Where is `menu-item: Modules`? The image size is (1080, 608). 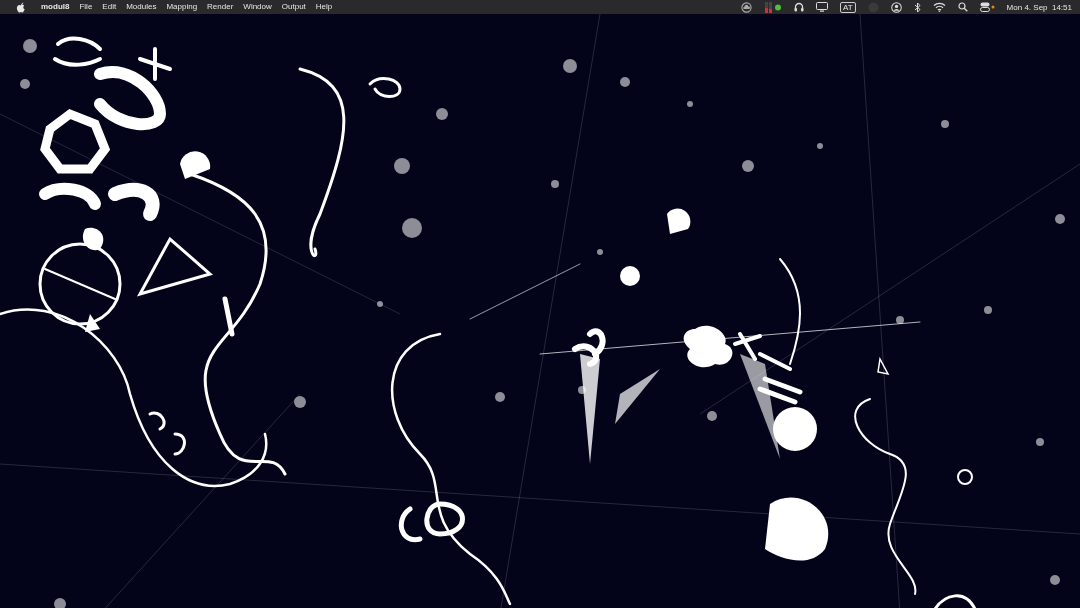
menu-item: Modules is located at coordinates (141, 7).